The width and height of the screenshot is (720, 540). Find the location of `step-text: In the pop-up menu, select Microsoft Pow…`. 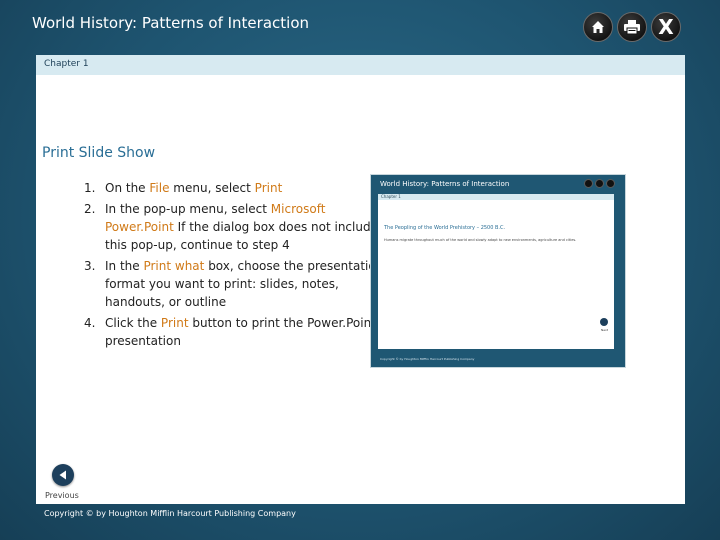

step-text: In the pop-up menu, select Microsoft Pow… is located at coordinates (241, 227).